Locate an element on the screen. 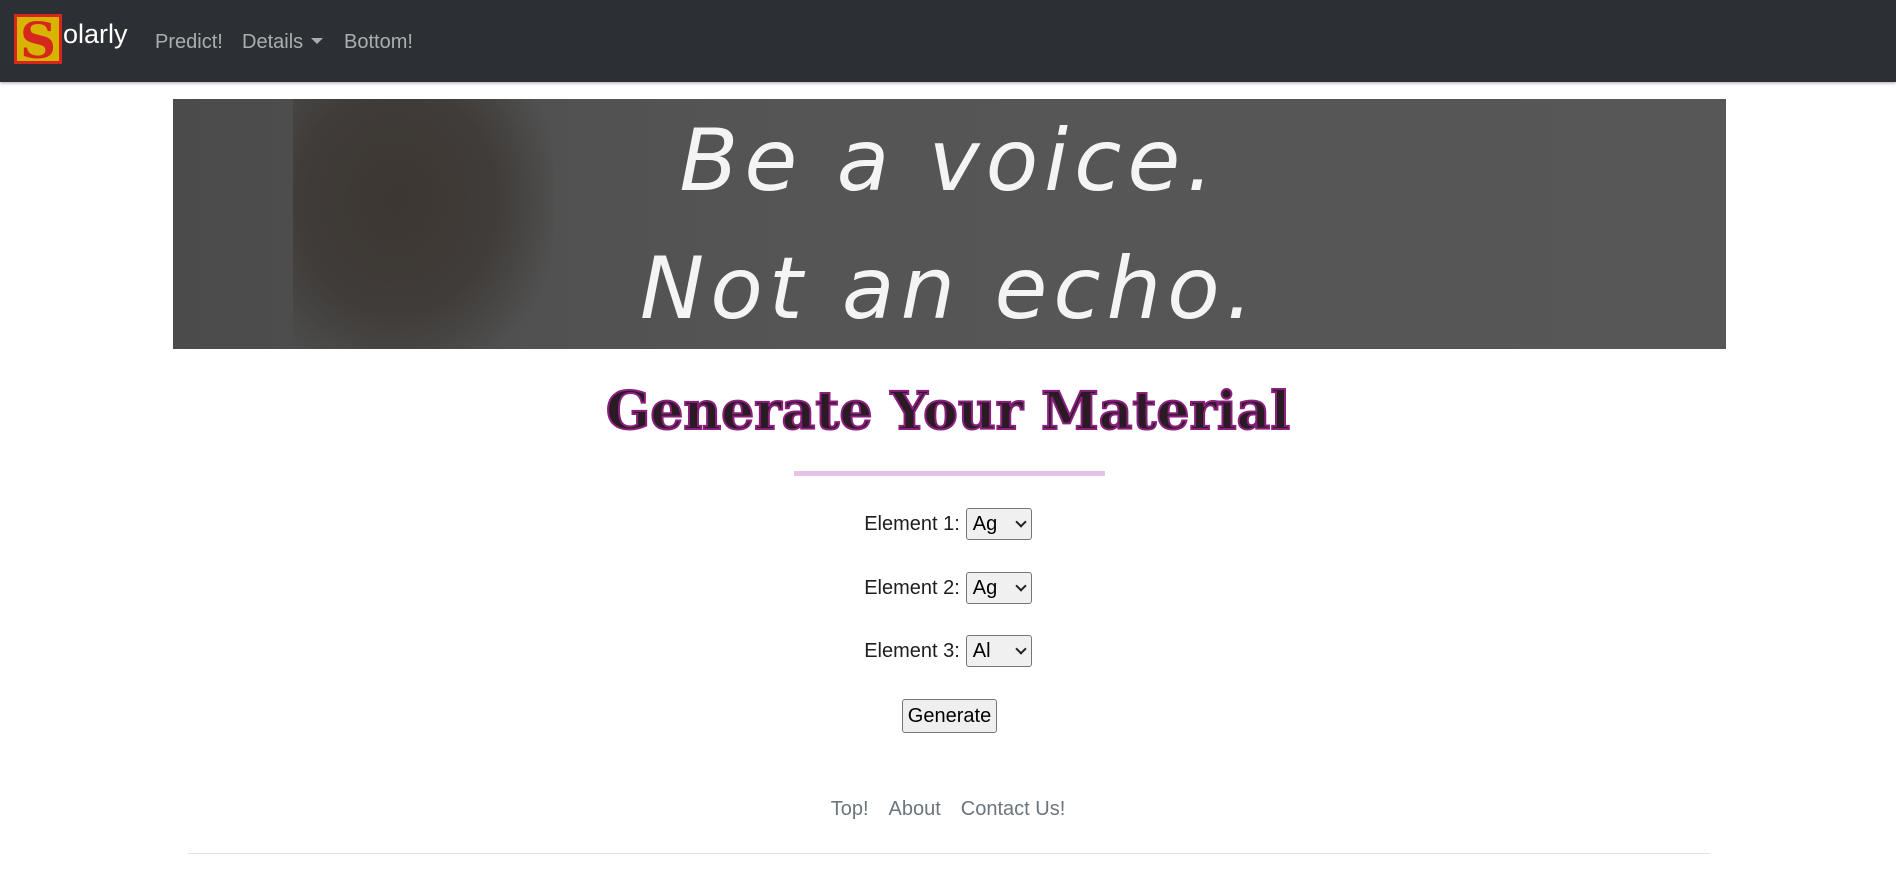  logo-icon: S is located at coordinates (38, 39).